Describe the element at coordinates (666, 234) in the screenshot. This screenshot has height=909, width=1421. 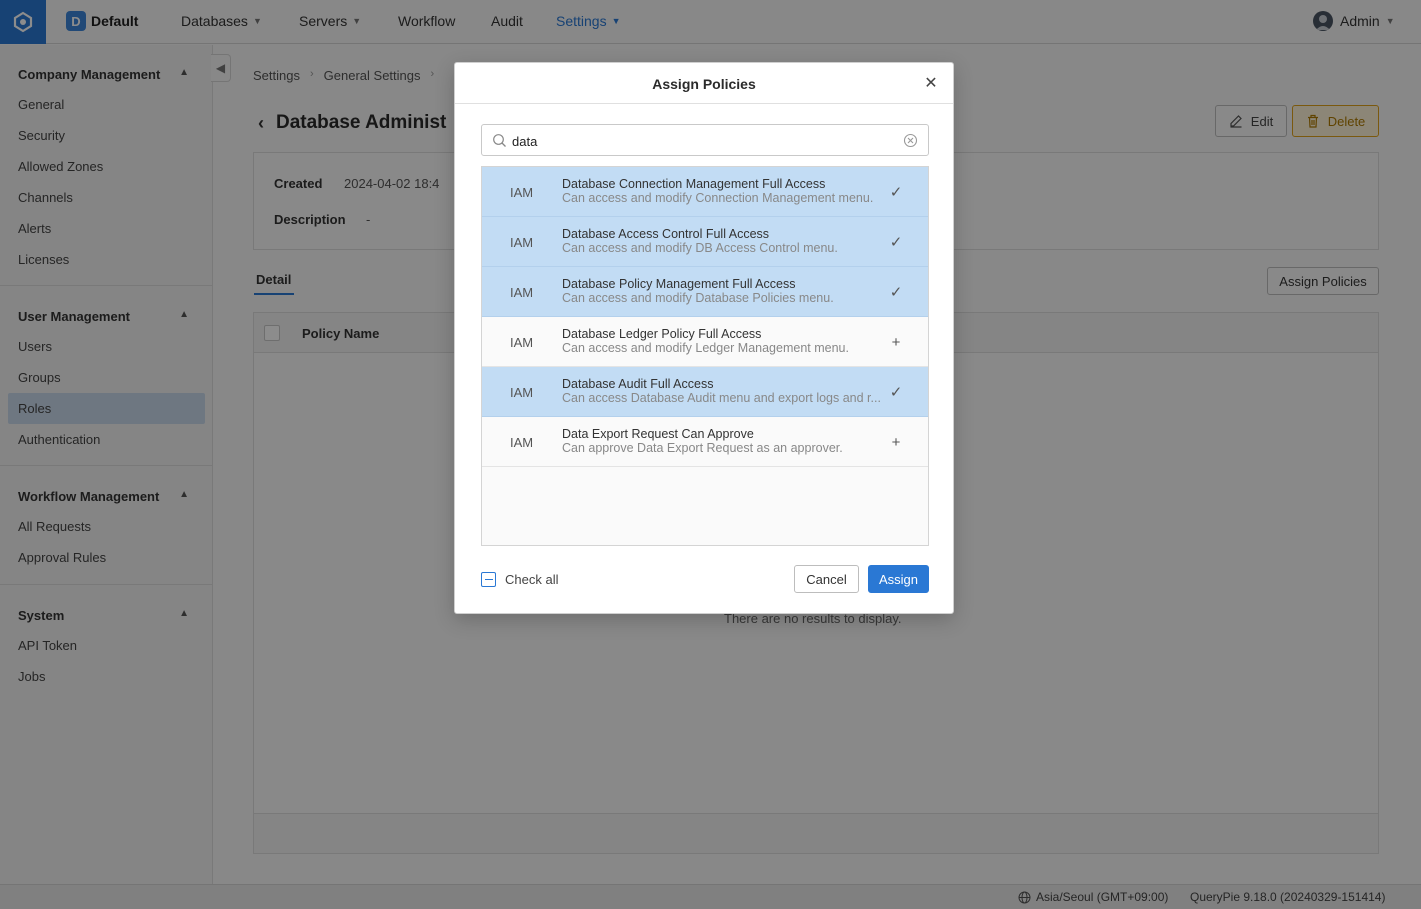
I see `policy-name: Database Access Control Full Access` at that location.